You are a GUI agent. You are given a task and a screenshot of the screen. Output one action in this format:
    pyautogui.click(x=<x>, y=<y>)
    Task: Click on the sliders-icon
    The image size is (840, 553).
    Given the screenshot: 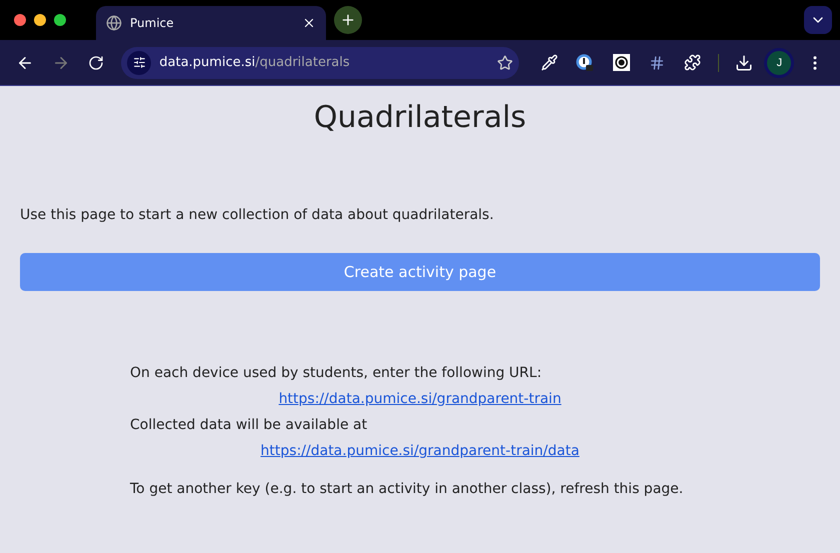 What is the action you would take?
    pyautogui.click(x=139, y=62)
    